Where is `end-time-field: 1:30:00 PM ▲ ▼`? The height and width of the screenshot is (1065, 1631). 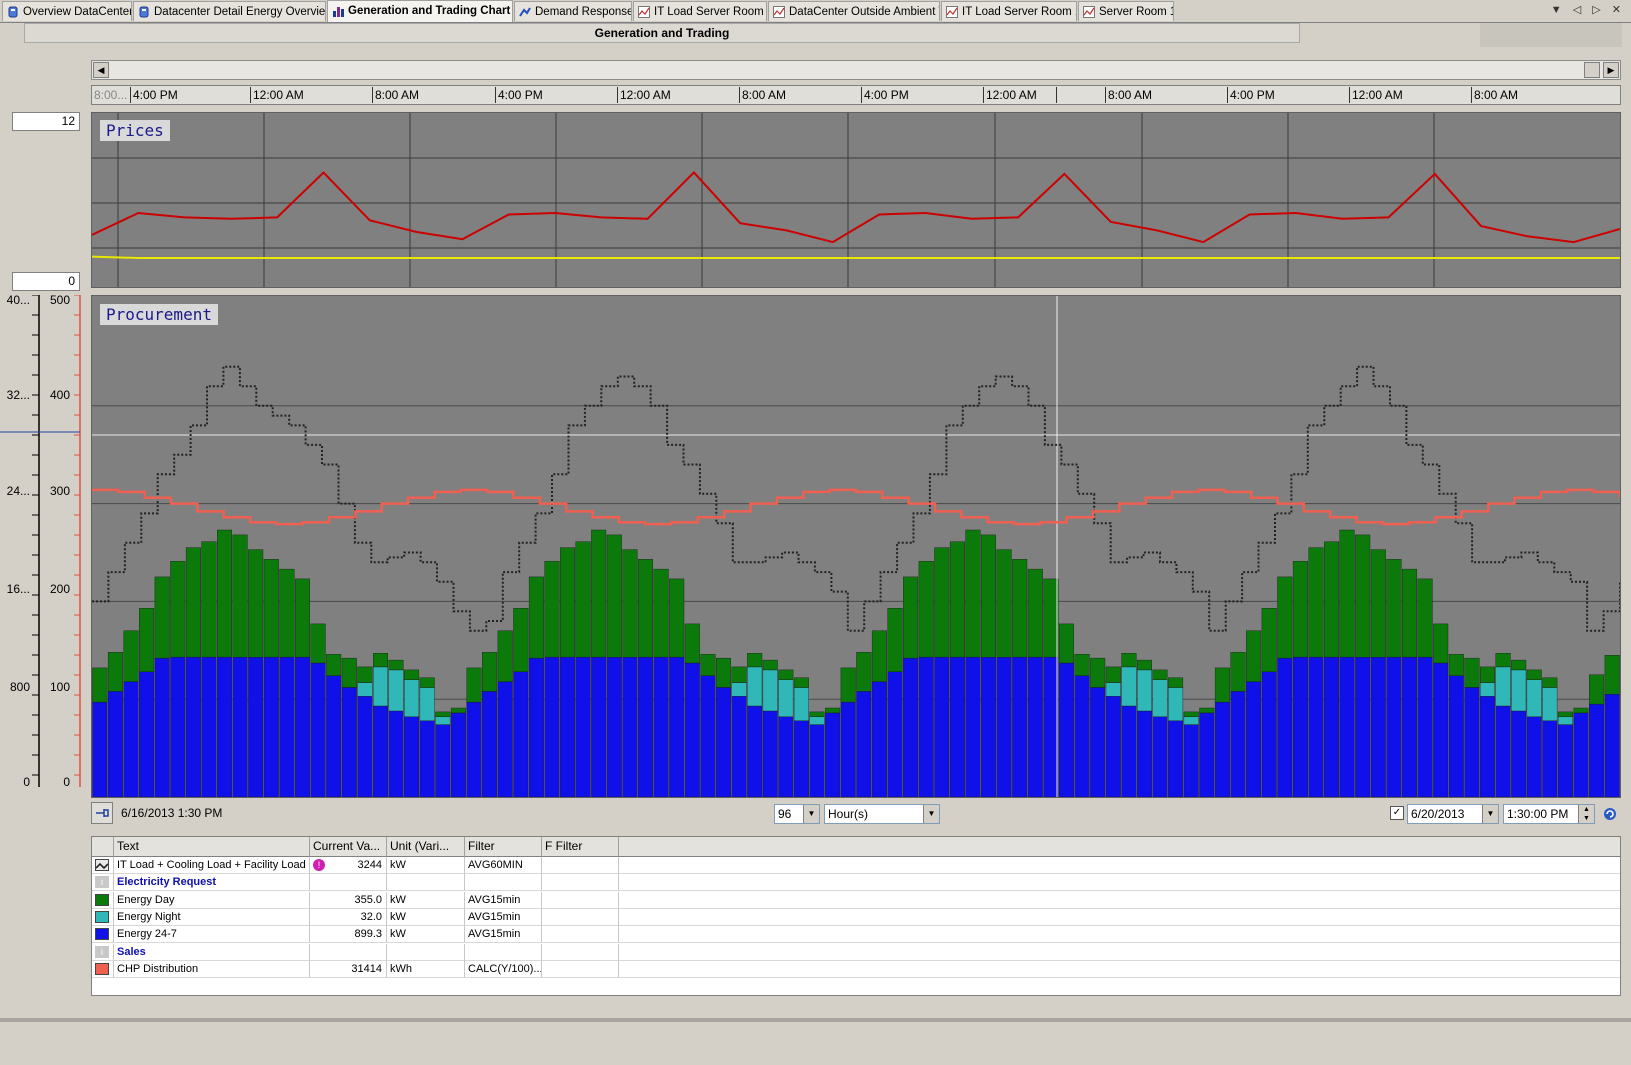
end-time-field: 1:30:00 PM ▲ ▼ is located at coordinates (1549, 814).